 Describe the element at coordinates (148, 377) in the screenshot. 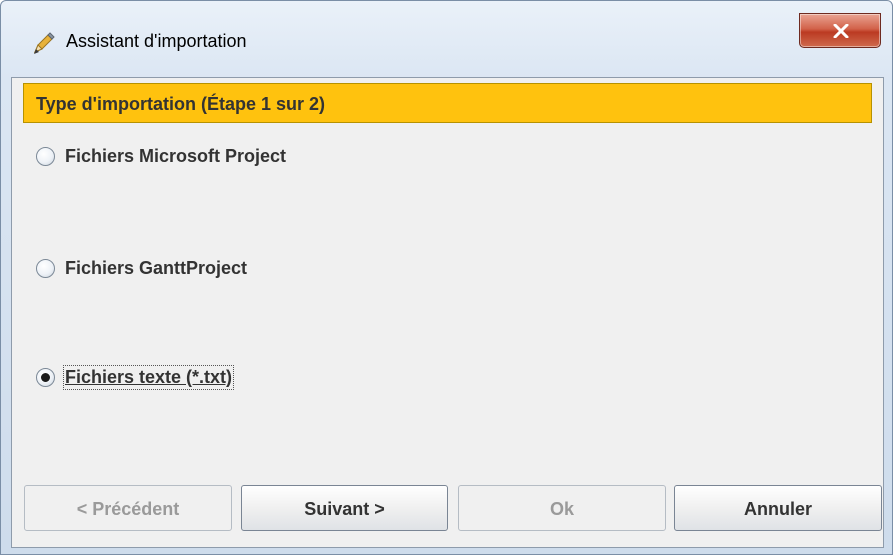

I see `option-label: Fichiers texte (*.txt)` at that location.